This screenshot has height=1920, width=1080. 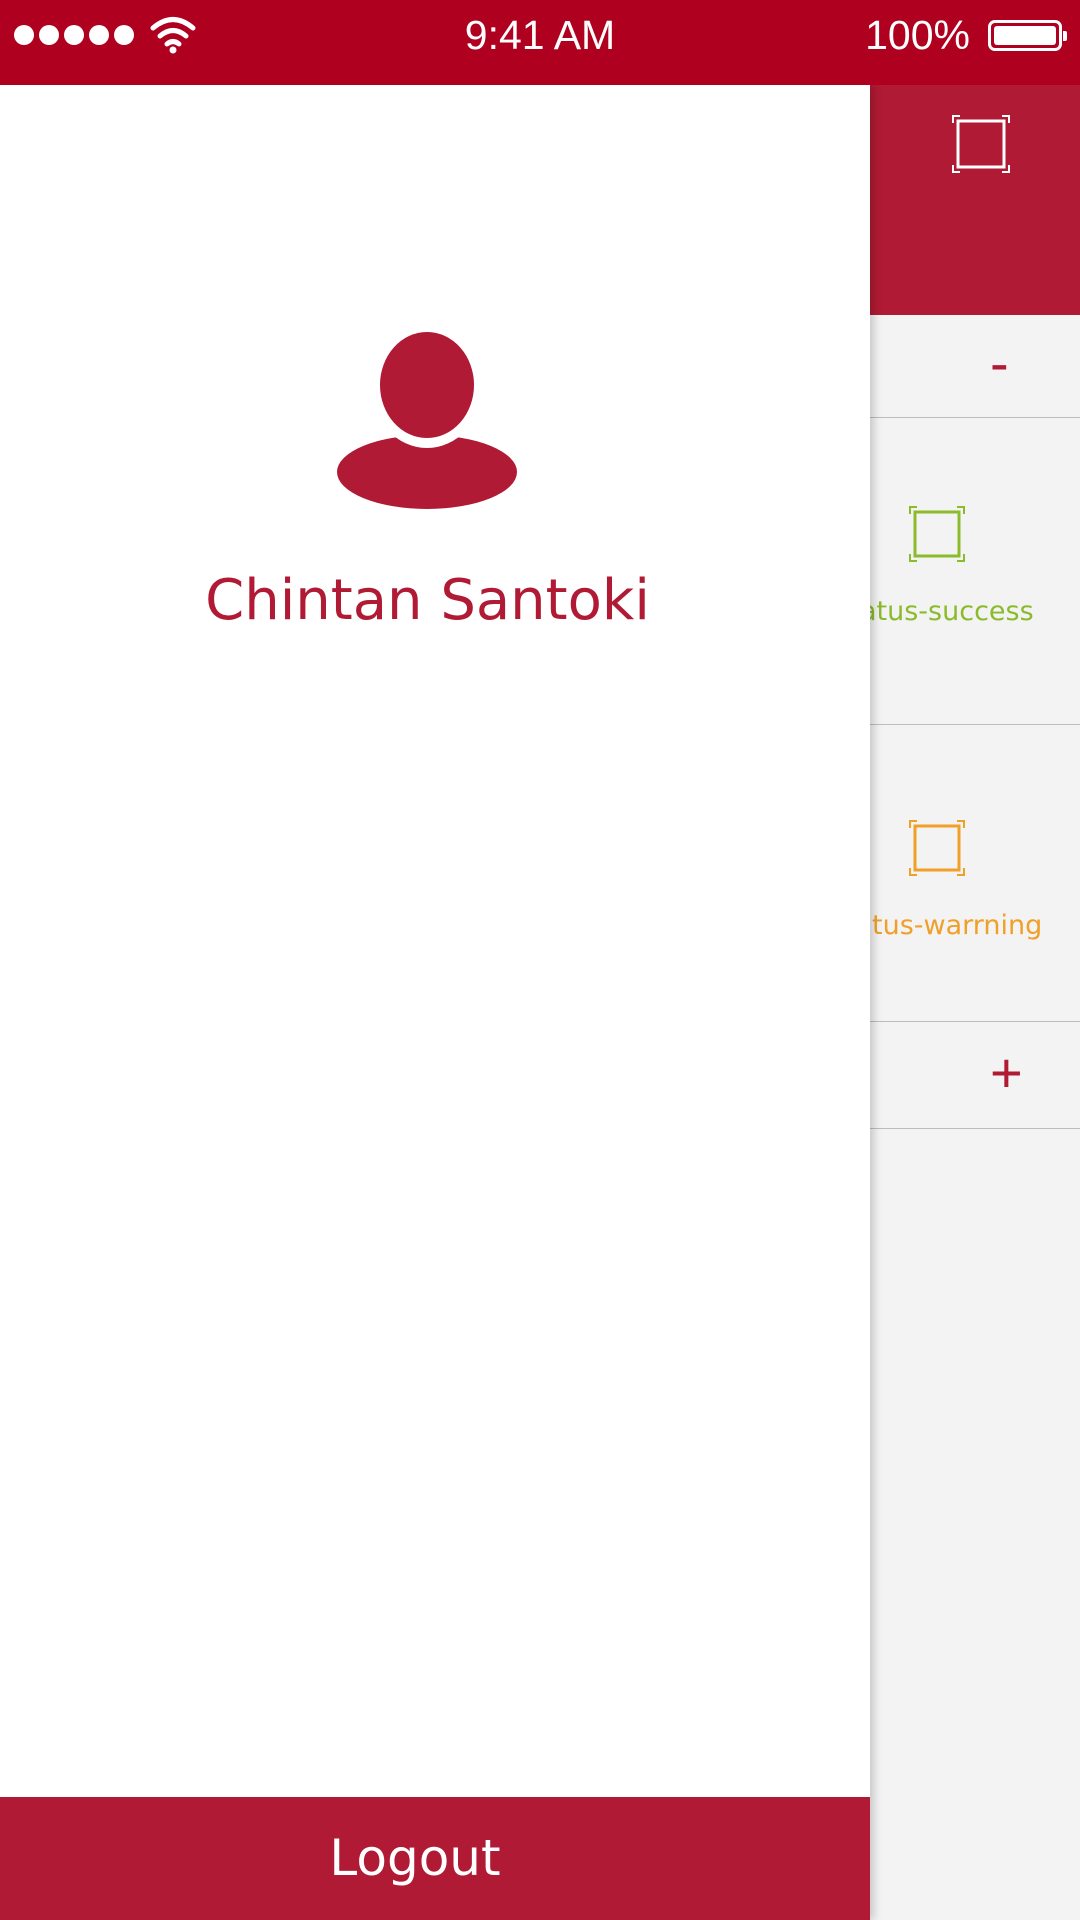 I want to click on battery-percentage: 100%, so click(x=917, y=35).